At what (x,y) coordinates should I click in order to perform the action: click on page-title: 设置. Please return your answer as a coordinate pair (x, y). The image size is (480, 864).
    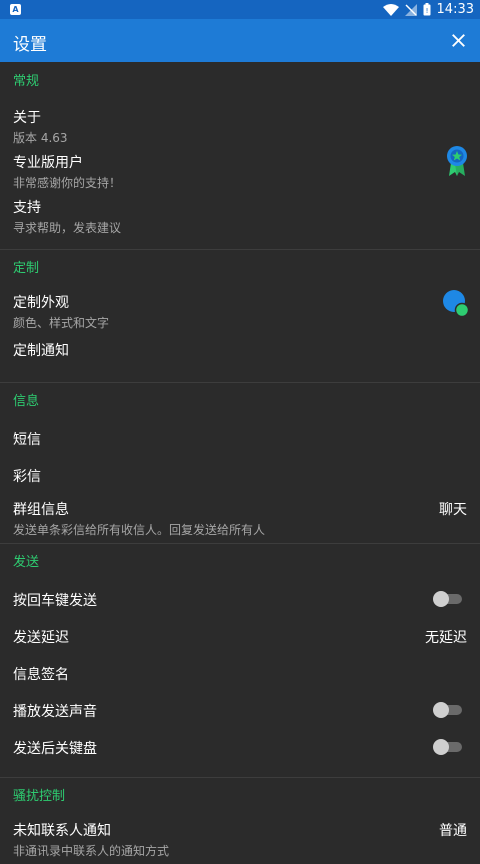
    Looking at the image, I should click on (30, 45).